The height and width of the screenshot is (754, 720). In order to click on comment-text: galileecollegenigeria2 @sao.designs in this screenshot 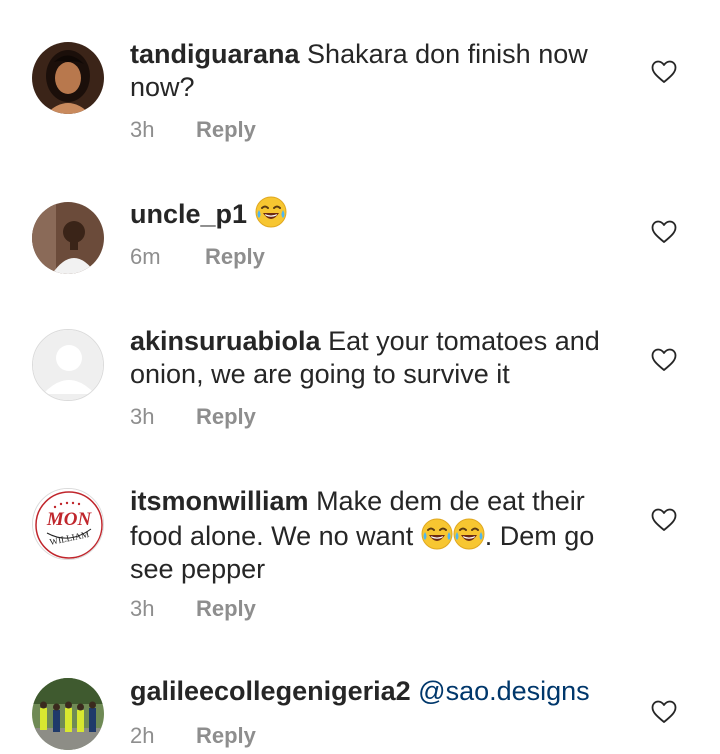, I will do `click(375, 691)`.